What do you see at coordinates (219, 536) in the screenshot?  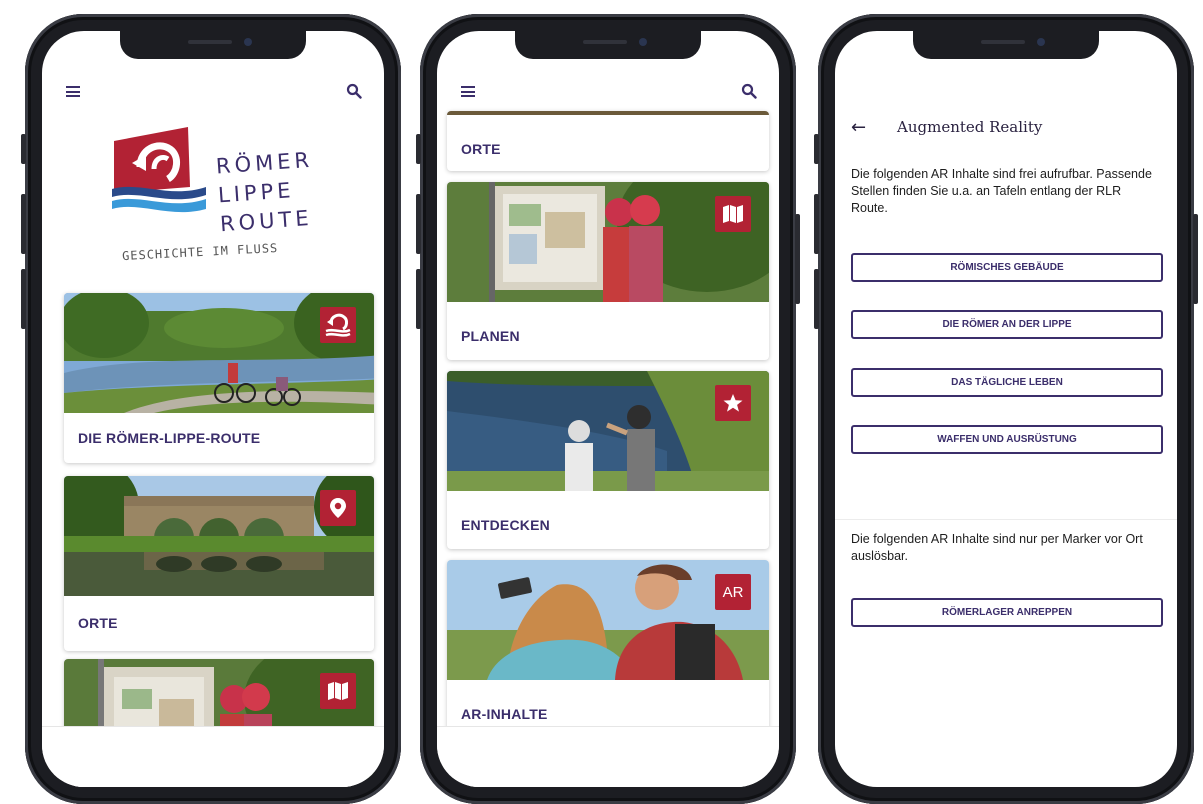 I see `card-image-bridge` at bounding box center [219, 536].